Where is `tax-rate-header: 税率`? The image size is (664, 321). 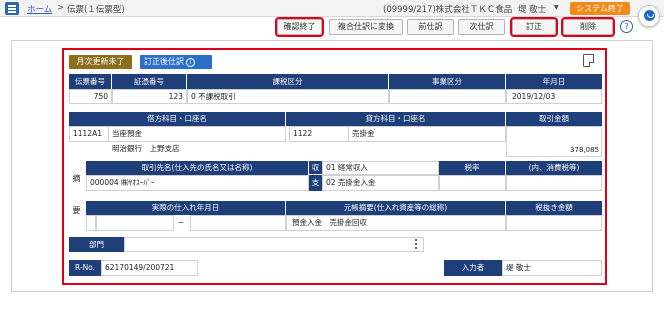
tax-rate-header: 税率 is located at coordinates (472, 168).